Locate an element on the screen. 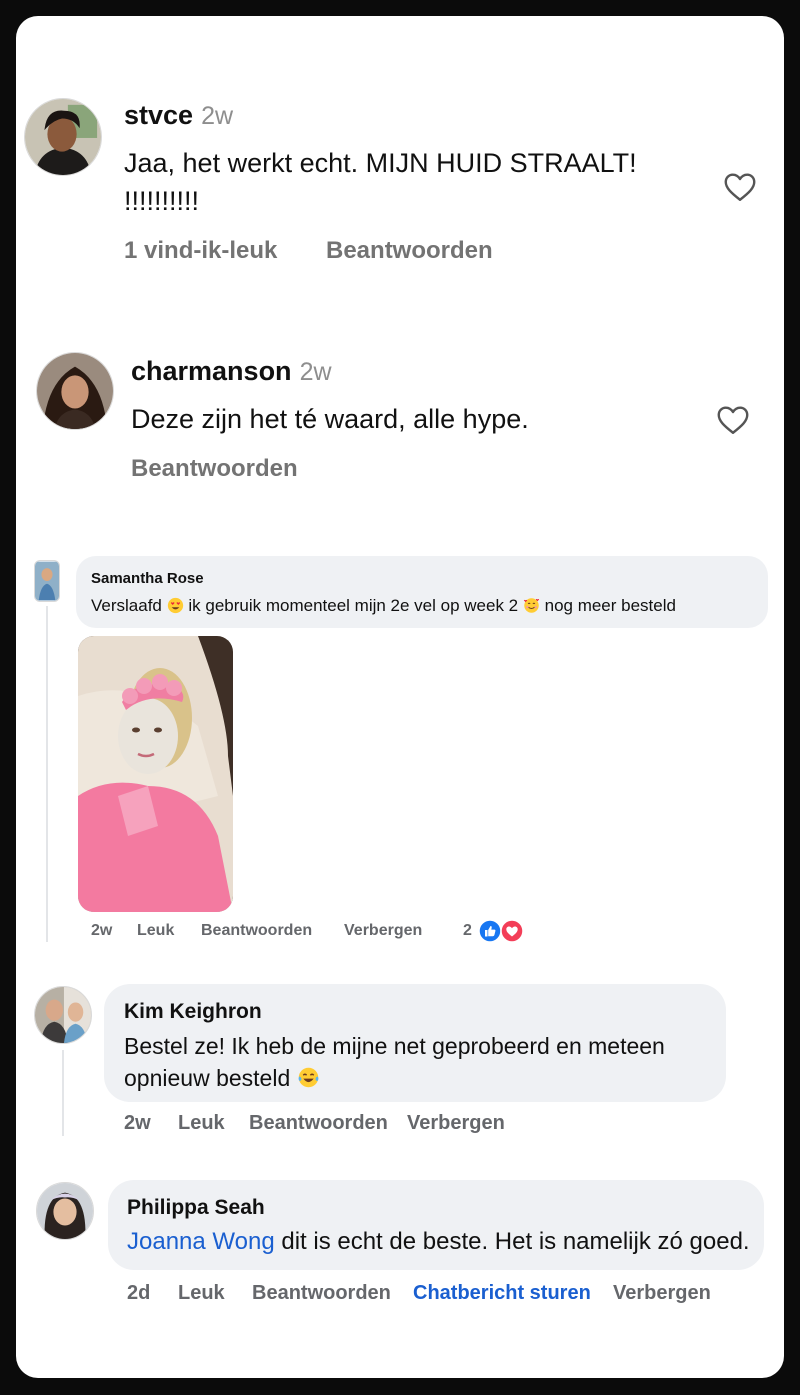 Image resolution: width=800 pixels, height=1395 pixels. love-reaction-icon is located at coordinates (512, 931).